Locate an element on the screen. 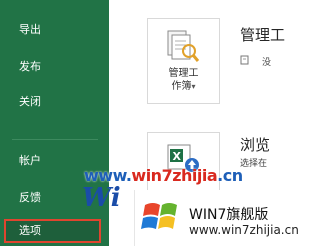 This screenshot has height=246, width=320. nav-item-label: 帐户 is located at coordinates (30, 160).